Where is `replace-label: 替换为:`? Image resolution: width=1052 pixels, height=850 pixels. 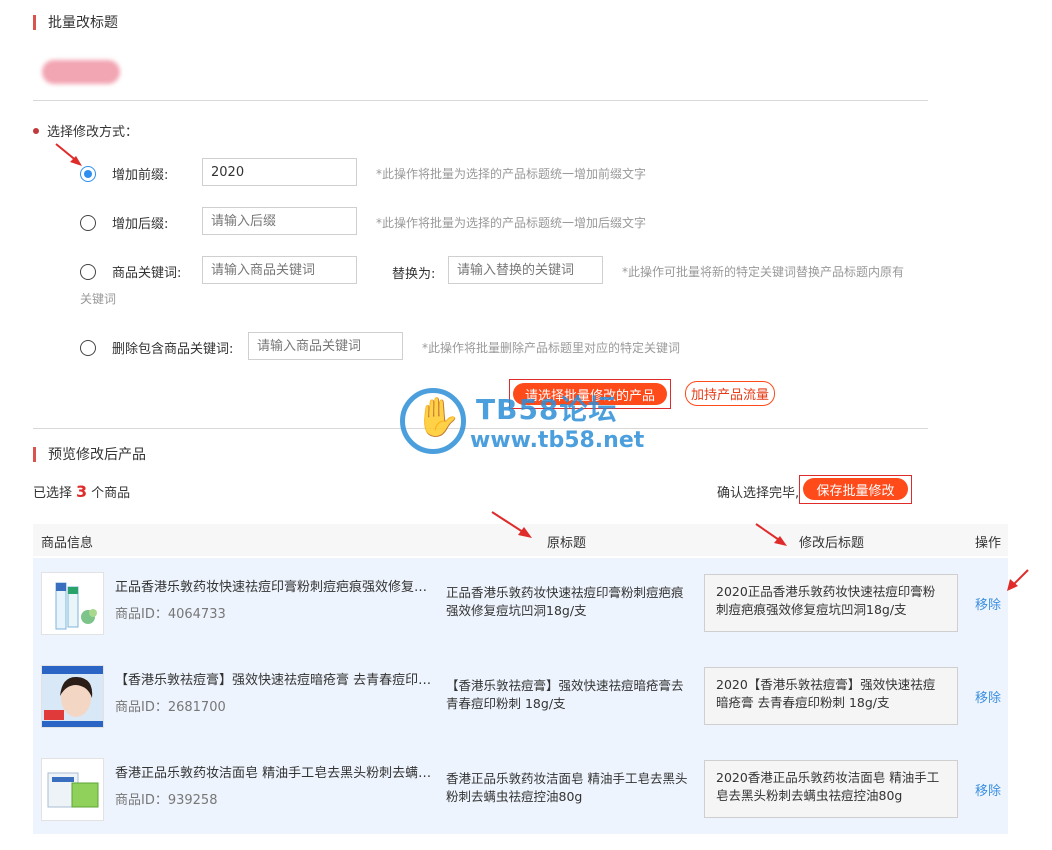 replace-label: 替换为: is located at coordinates (414, 274).